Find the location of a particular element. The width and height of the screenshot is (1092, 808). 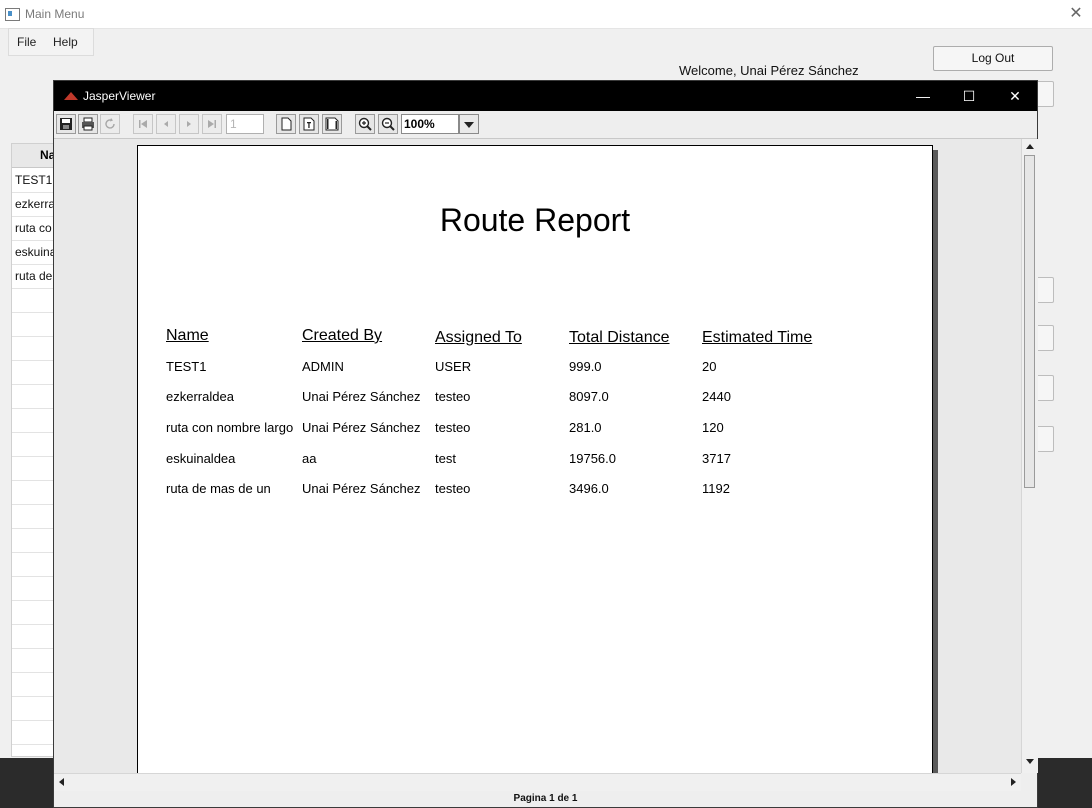

zoom-out-icon is located at coordinates (388, 124).